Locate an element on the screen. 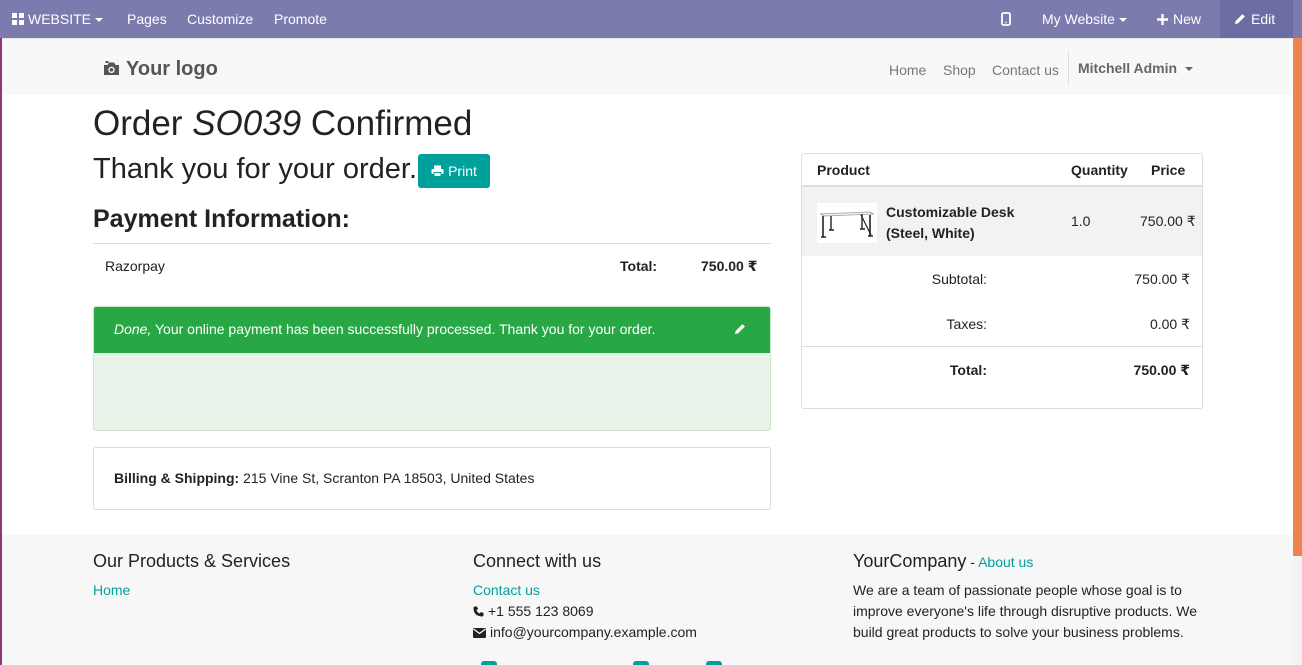 The image size is (1302, 665). nav-contact-link: Contact us is located at coordinates (1025, 70).